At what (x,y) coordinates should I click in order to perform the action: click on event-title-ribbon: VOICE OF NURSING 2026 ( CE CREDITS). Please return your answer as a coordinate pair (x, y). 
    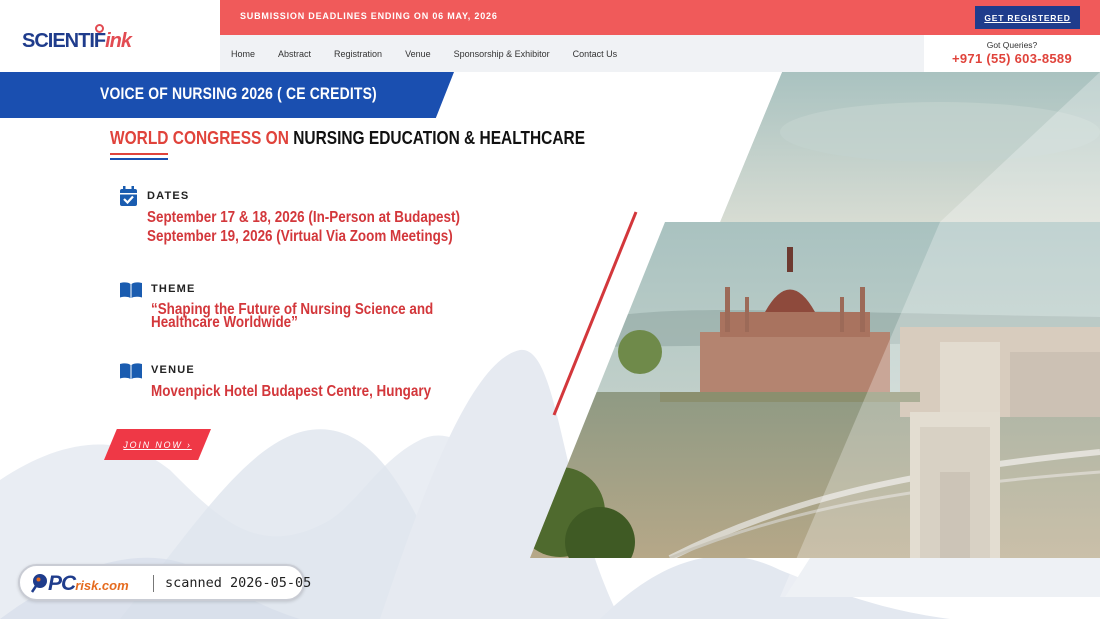
    Looking at the image, I should click on (227, 95).